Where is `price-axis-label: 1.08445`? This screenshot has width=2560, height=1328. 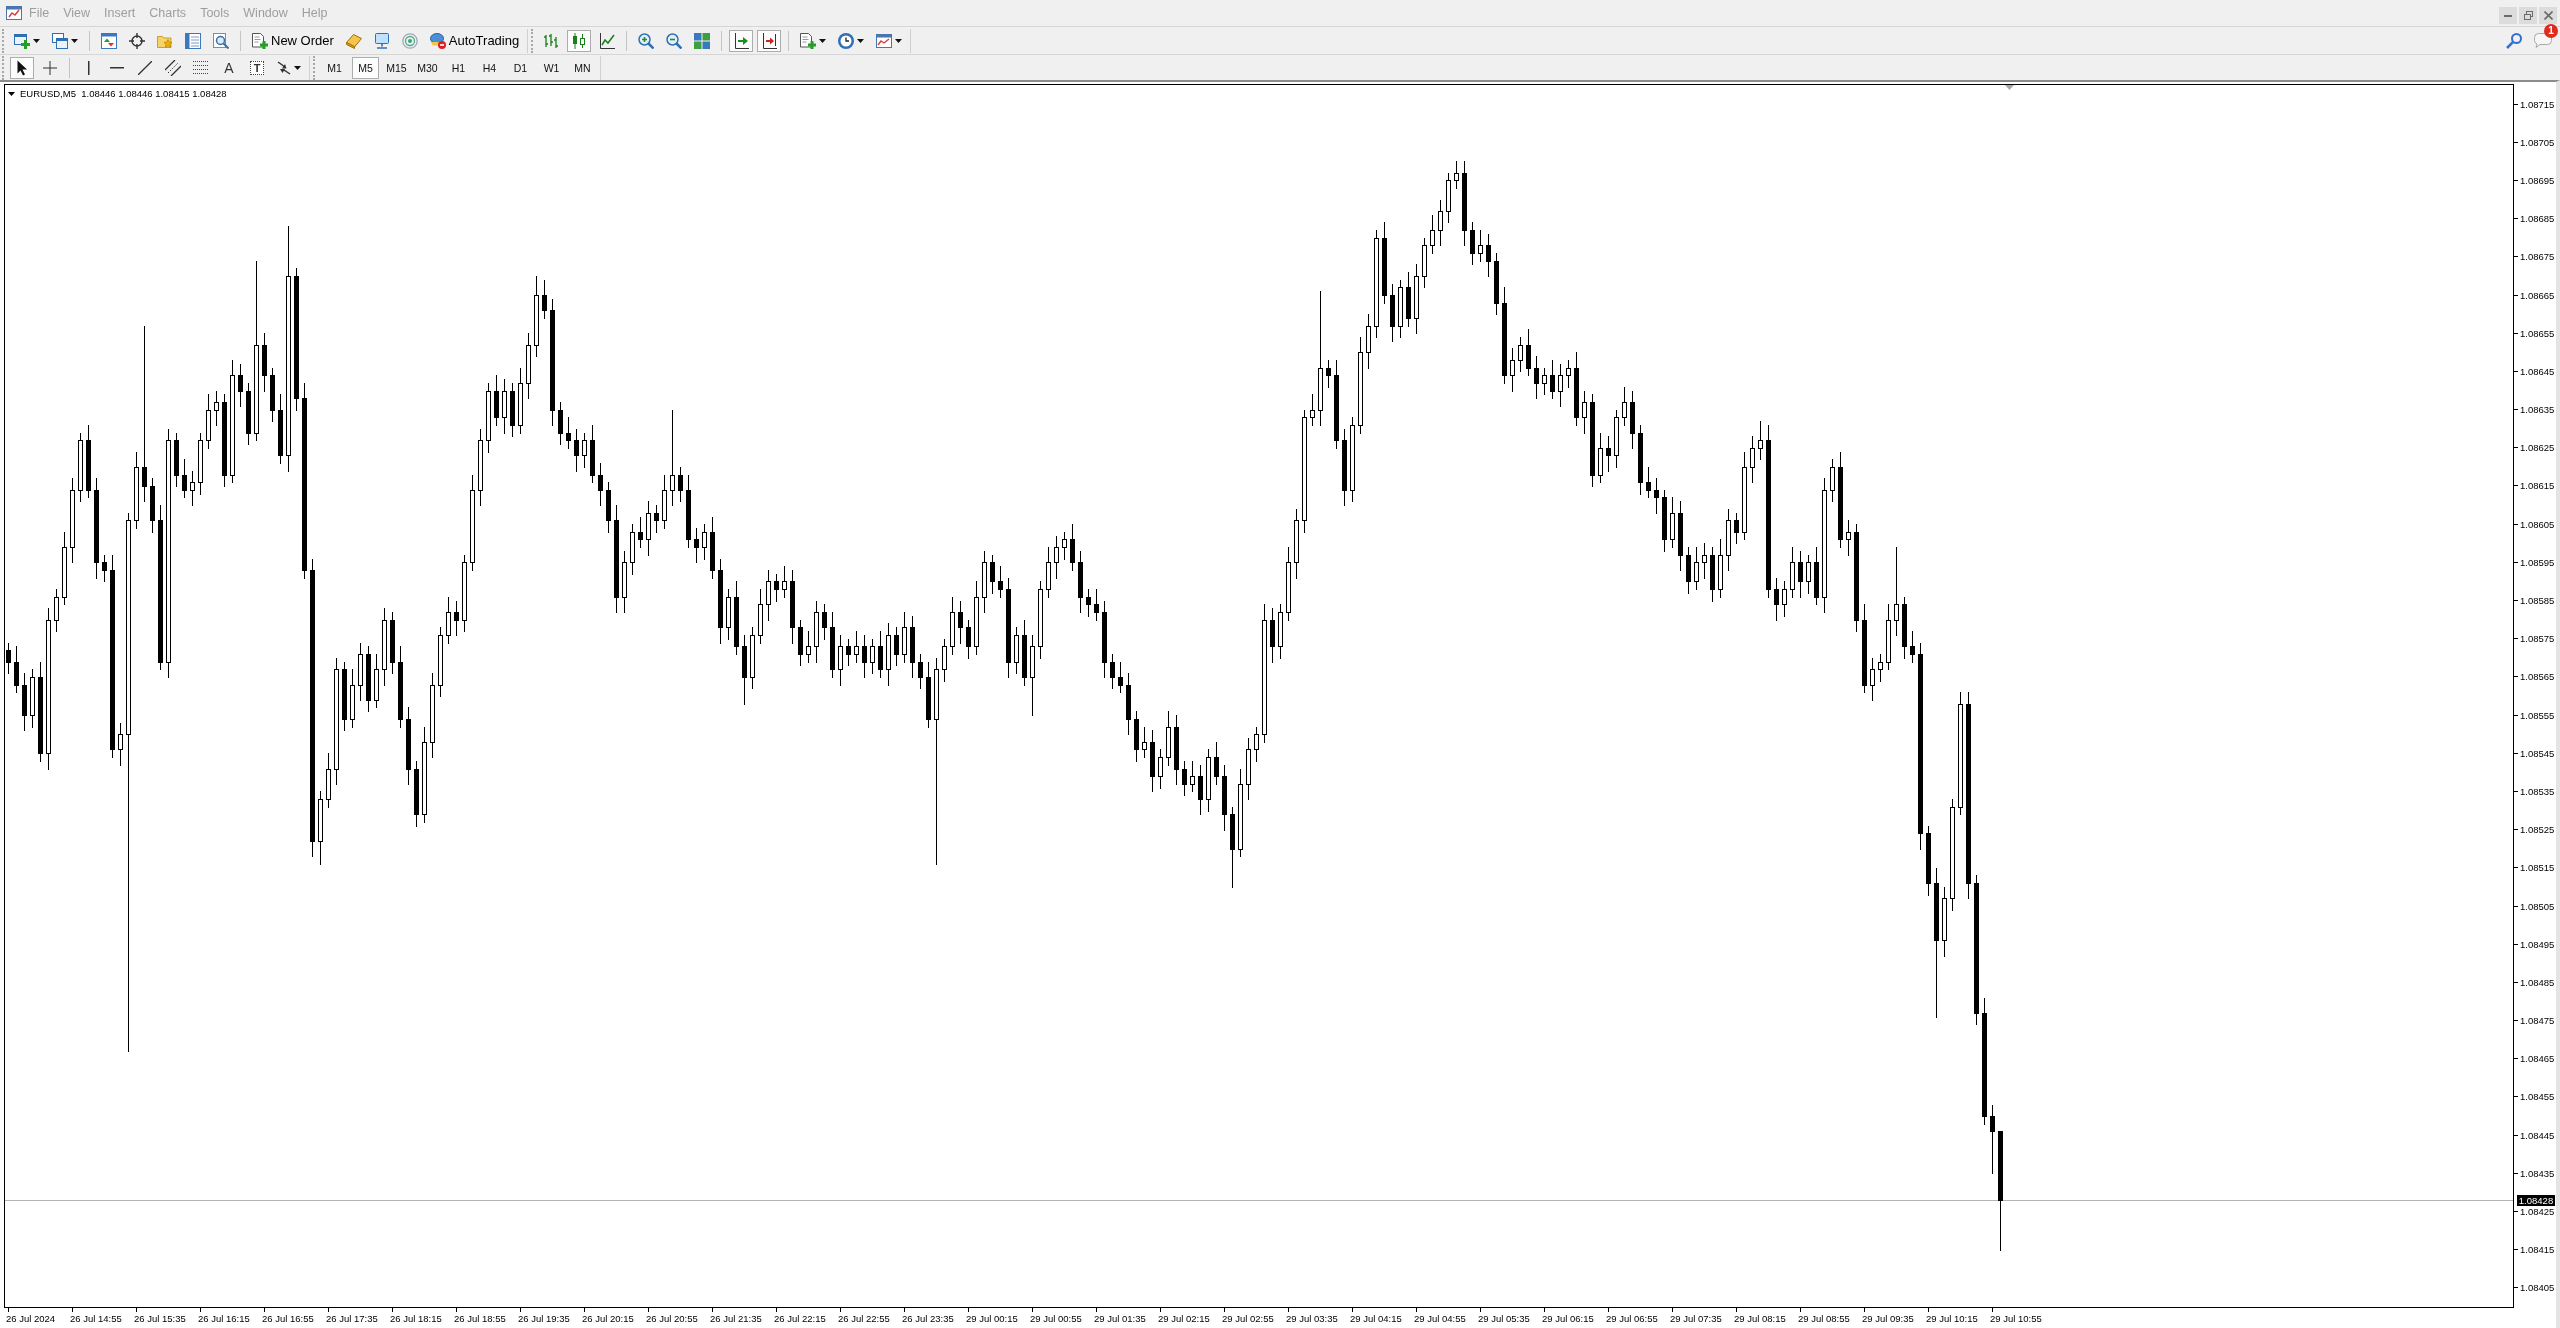
price-axis-label: 1.08445 is located at coordinates (2534, 1135).